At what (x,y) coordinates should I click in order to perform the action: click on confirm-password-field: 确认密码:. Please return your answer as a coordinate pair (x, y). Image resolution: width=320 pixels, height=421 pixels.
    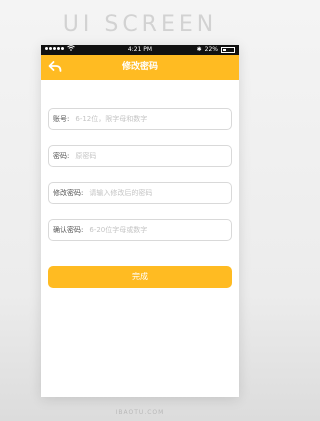
    Looking at the image, I should click on (140, 230).